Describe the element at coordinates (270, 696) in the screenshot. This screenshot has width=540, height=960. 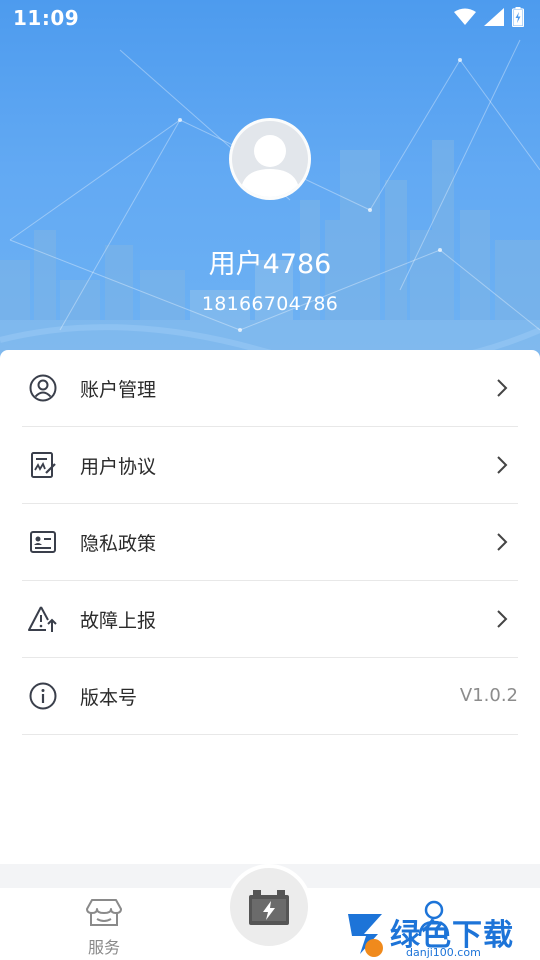
I see `menu-item-version: 版本号 V1.0.2` at that location.